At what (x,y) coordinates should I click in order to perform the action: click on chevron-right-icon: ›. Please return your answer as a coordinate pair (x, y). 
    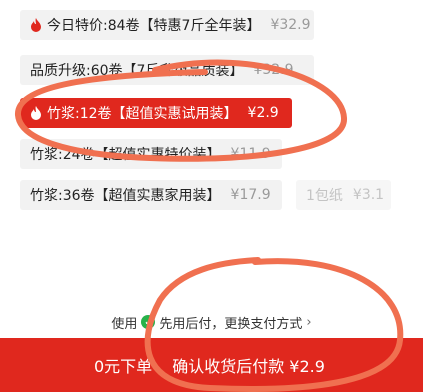
    Looking at the image, I should click on (309, 322).